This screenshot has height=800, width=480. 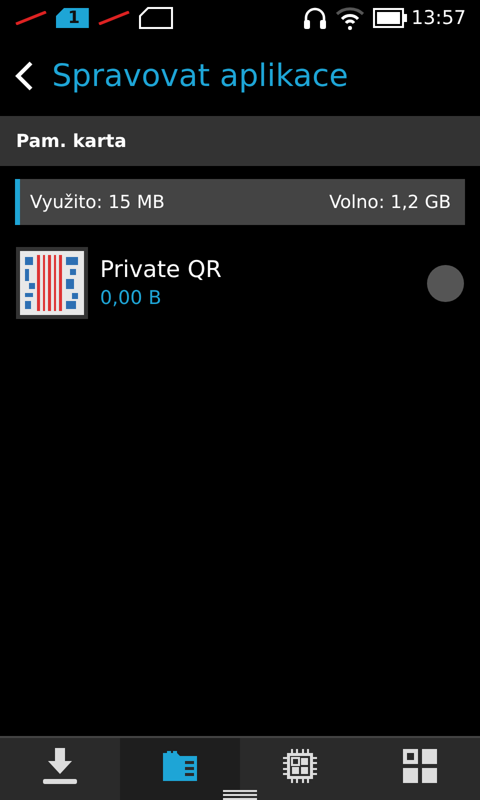 I want to click on app-size: 0,00 B, so click(x=131, y=298).